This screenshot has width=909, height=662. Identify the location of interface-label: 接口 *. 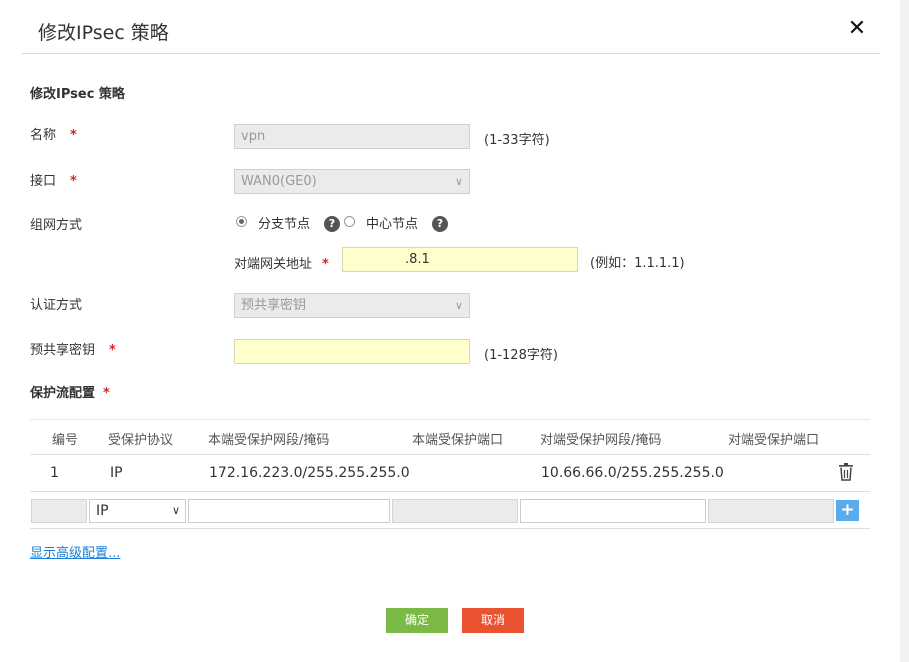
(53, 179).